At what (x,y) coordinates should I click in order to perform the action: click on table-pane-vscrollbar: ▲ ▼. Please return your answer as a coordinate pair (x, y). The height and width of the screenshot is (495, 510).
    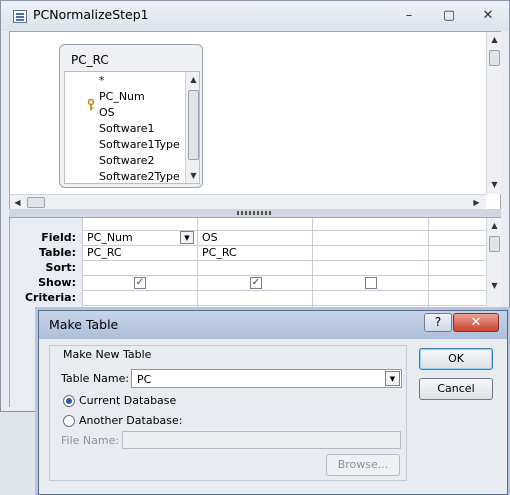
    Looking at the image, I should click on (493, 113).